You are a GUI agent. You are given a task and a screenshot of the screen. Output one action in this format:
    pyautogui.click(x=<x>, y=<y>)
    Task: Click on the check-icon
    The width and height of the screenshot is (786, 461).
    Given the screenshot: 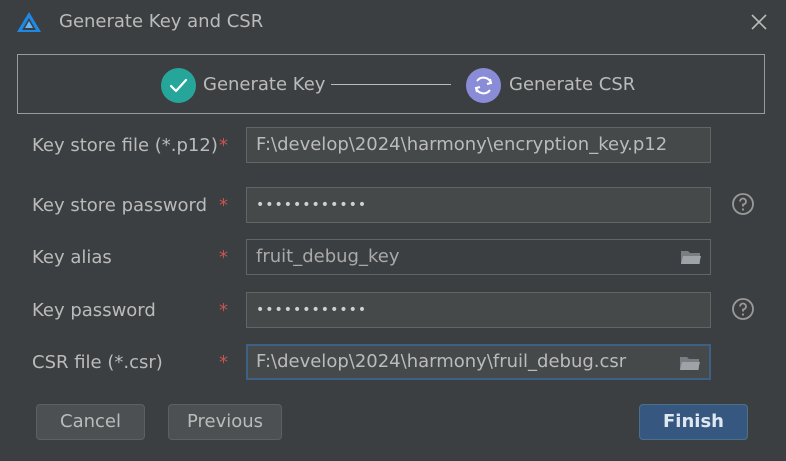 What is the action you would take?
    pyautogui.click(x=178, y=85)
    